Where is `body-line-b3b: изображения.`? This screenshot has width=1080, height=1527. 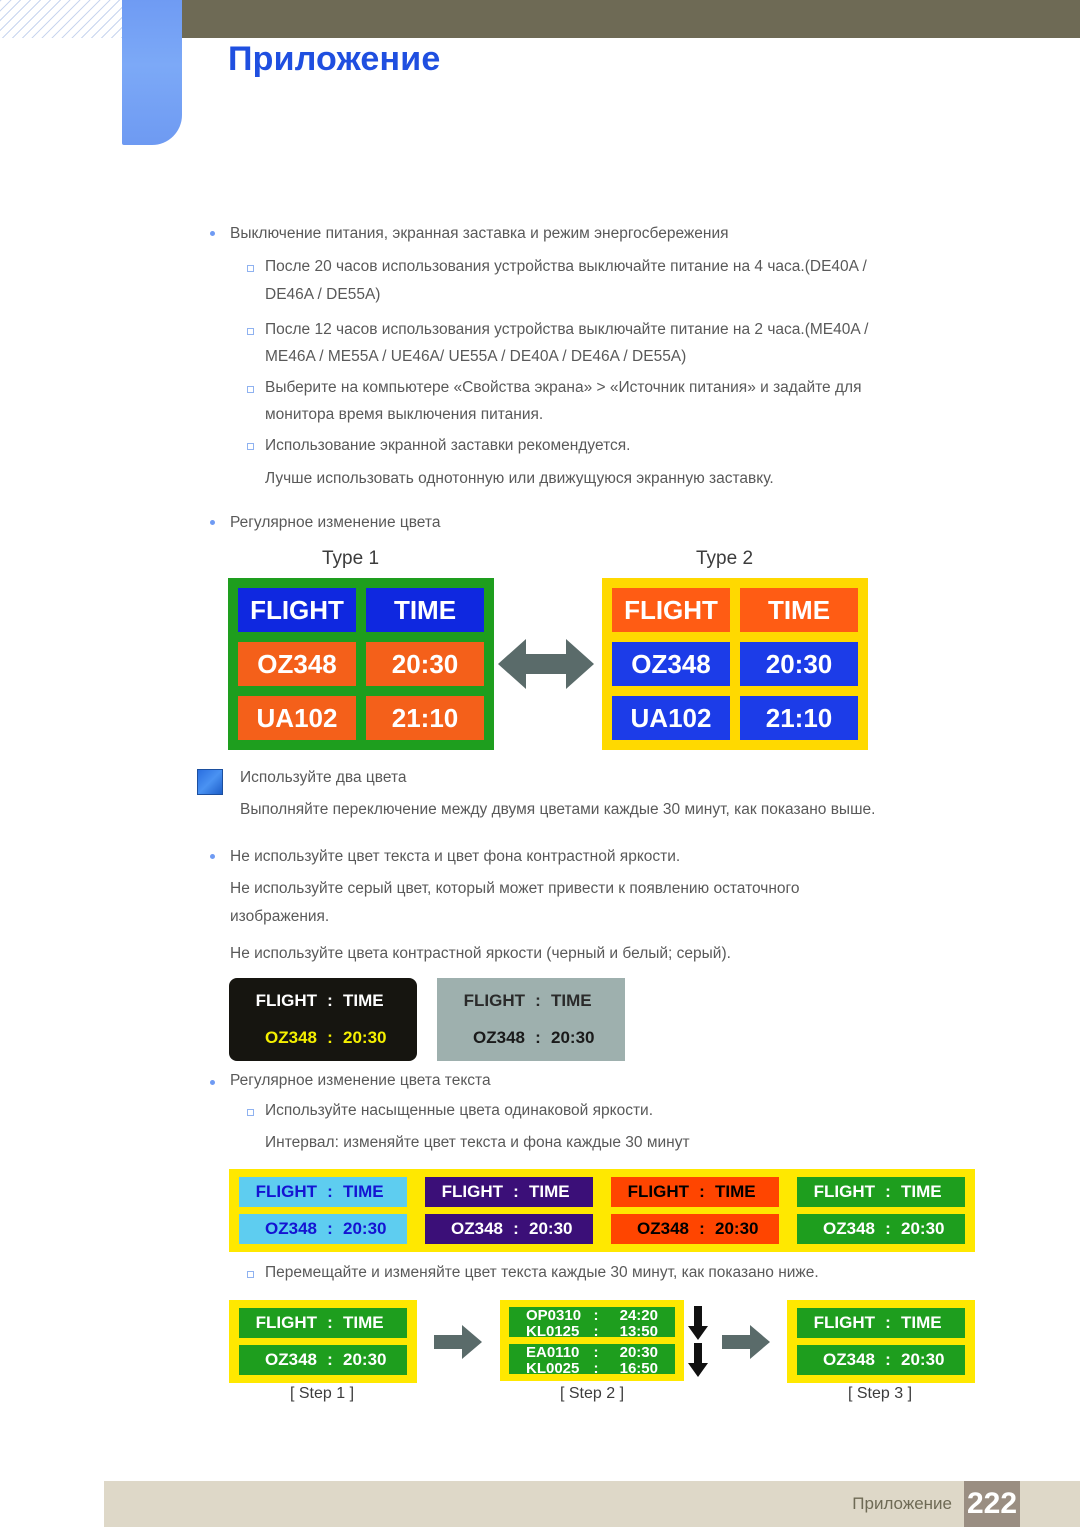
body-line-b3b: изображения. is located at coordinates (280, 916).